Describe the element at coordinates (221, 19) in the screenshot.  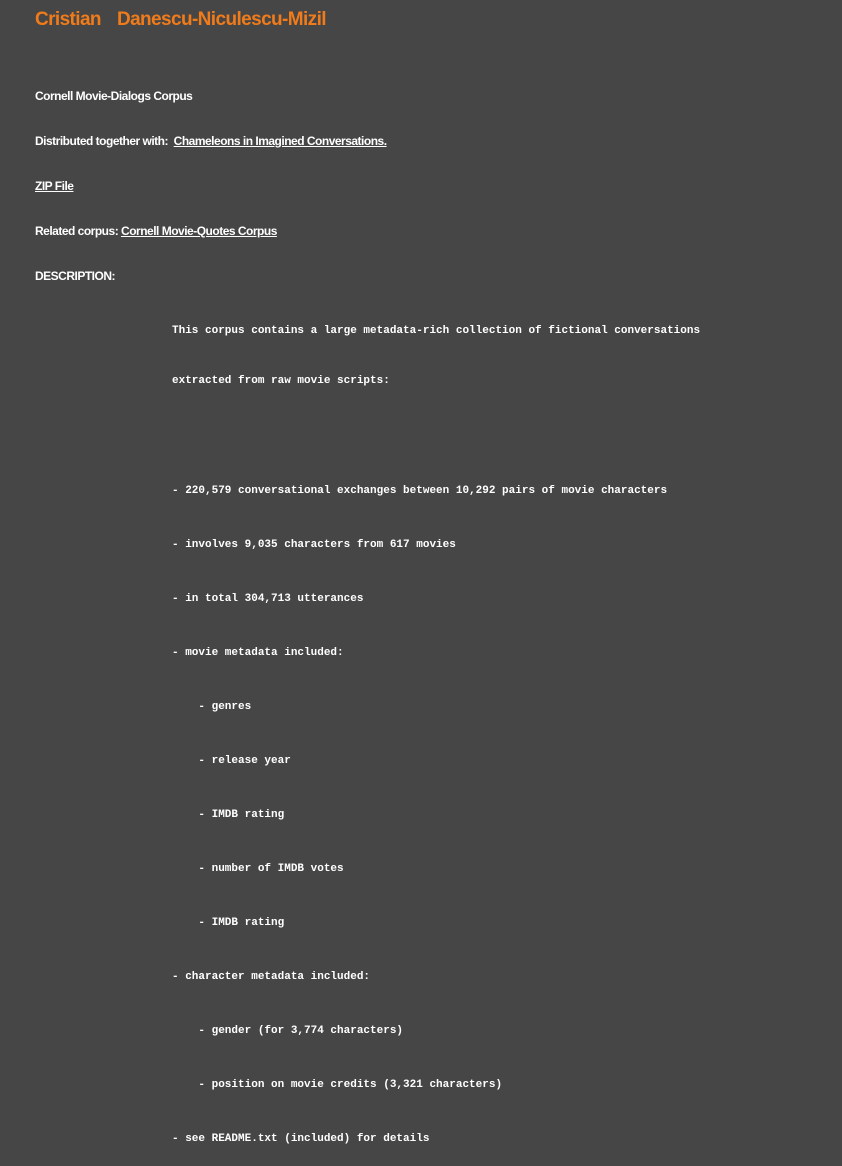
I see `author-last-name: Danescu-Niculescu-Mizil` at that location.